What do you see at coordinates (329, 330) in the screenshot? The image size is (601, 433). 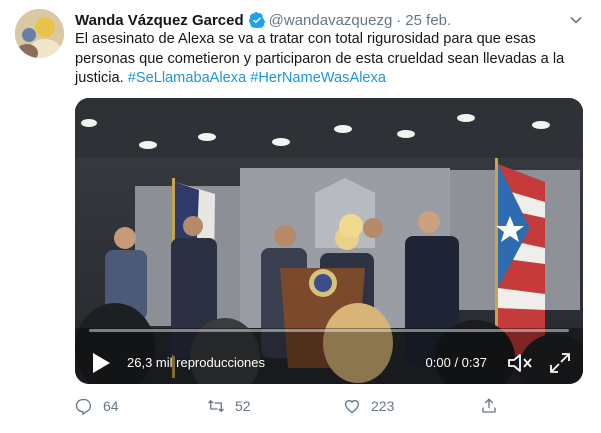 I see `video-progress-bar` at bounding box center [329, 330].